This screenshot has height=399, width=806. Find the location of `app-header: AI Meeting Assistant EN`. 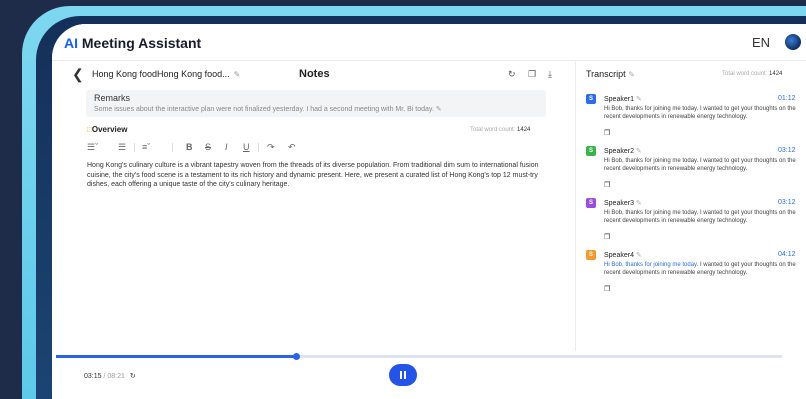

app-header: AI Meeting Assistant EN is located at coordinates (429, 42).